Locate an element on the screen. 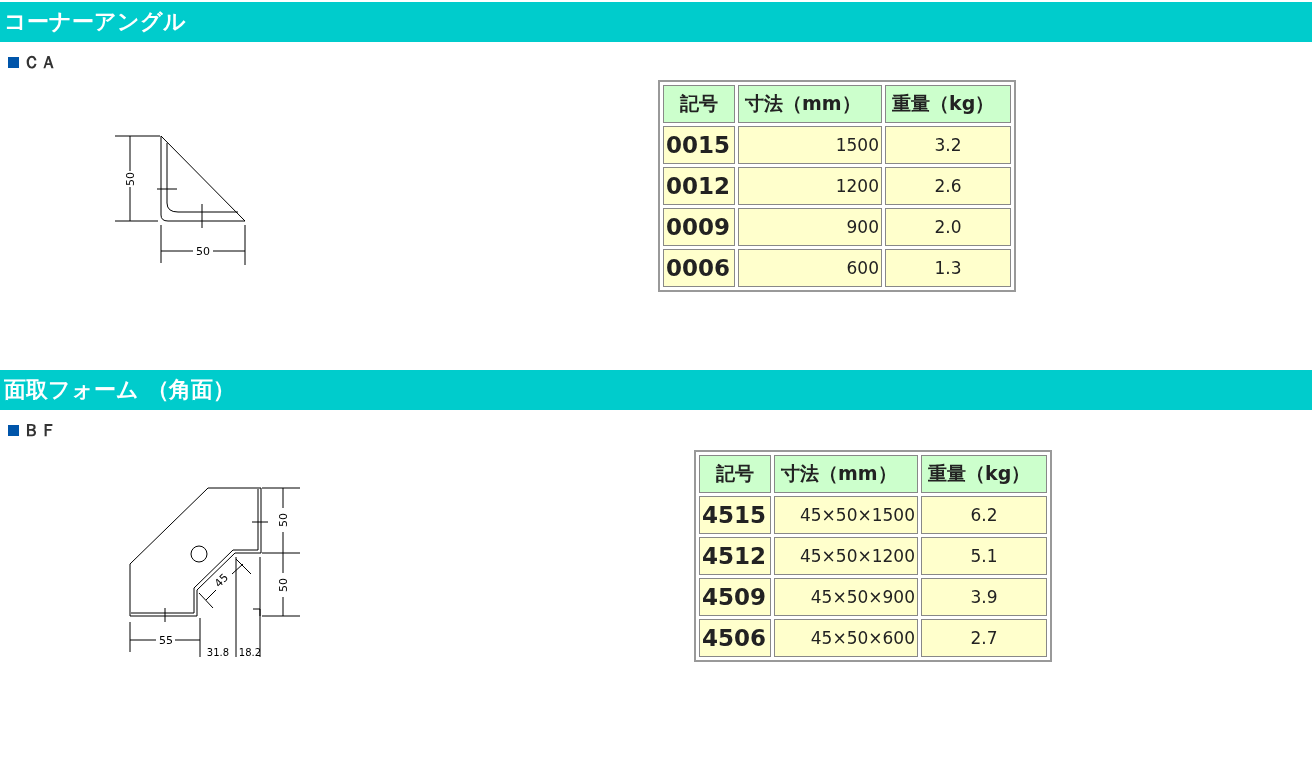 This screenshot has width=1312, height=766. table-cell: 1200 is located at coordinates (810, 186).